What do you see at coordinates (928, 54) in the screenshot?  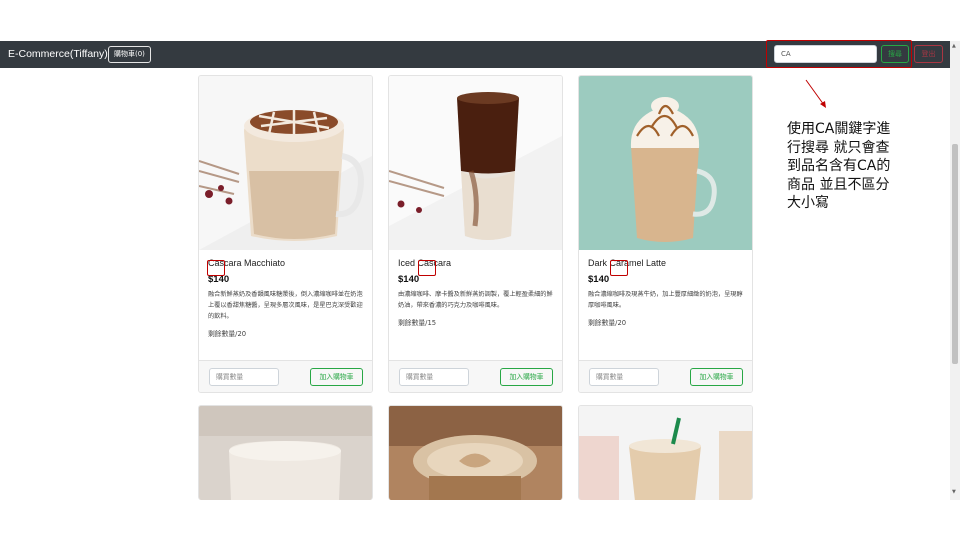 I see `logout-button: 登出` at bounding box center [928, 54].